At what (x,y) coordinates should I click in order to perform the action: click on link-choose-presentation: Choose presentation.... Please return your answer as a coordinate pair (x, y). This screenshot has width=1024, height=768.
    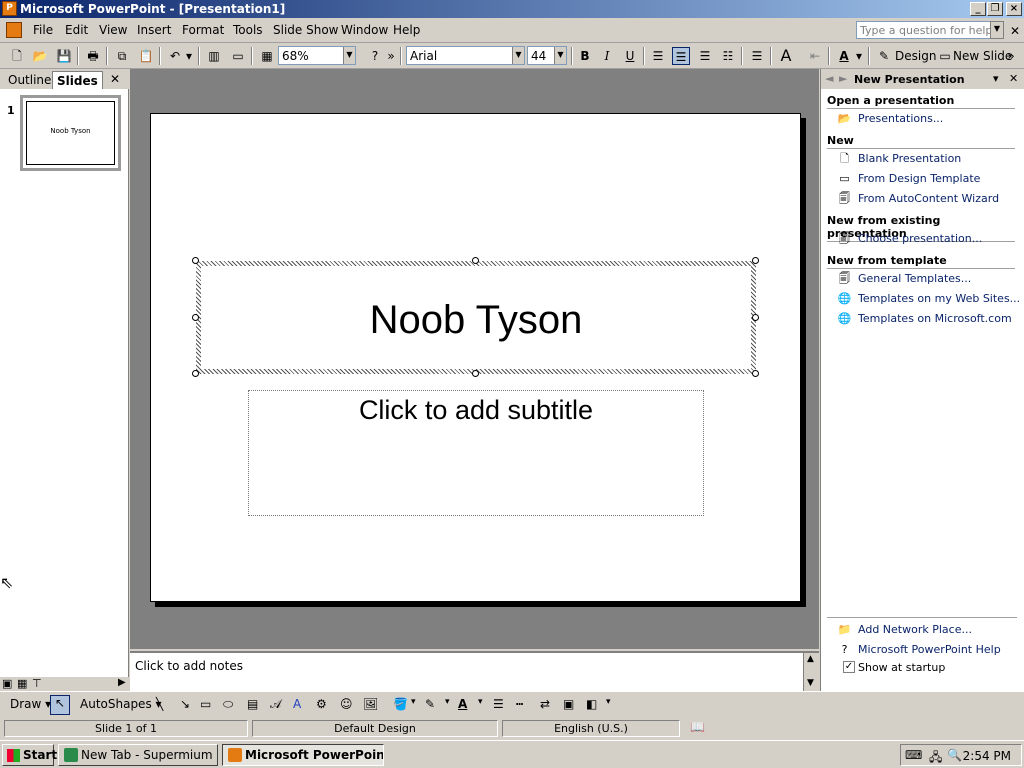
    Looking at the image, I should click on (920, 238).